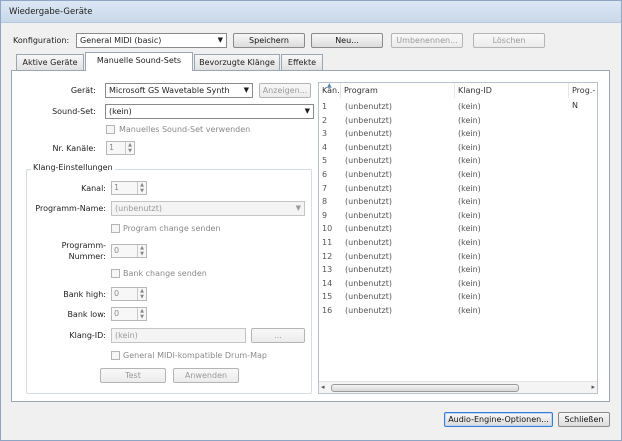 The height and width of the screenshot is (441, 622). Describe the element at coordinates (311, 12) in the screenshot. I see `title-bar: Wiedergabe-Geräte` at that location.